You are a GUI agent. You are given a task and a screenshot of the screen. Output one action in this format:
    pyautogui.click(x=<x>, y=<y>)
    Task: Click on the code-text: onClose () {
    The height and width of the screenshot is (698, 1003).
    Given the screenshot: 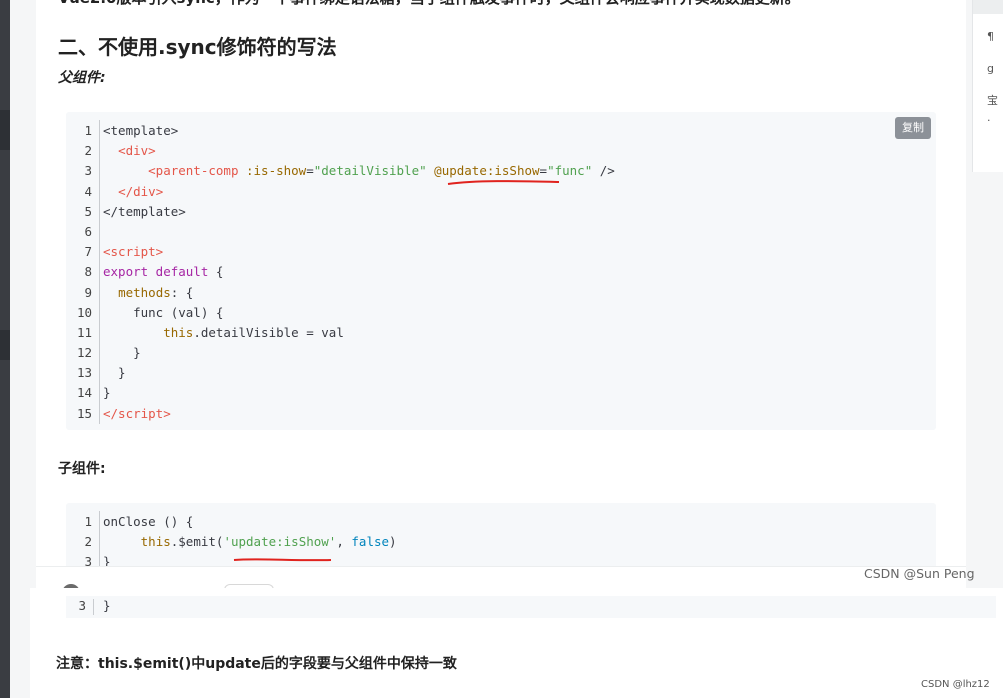 What is the action you would take?
    pyautogui.click(x=148, y=521)
    